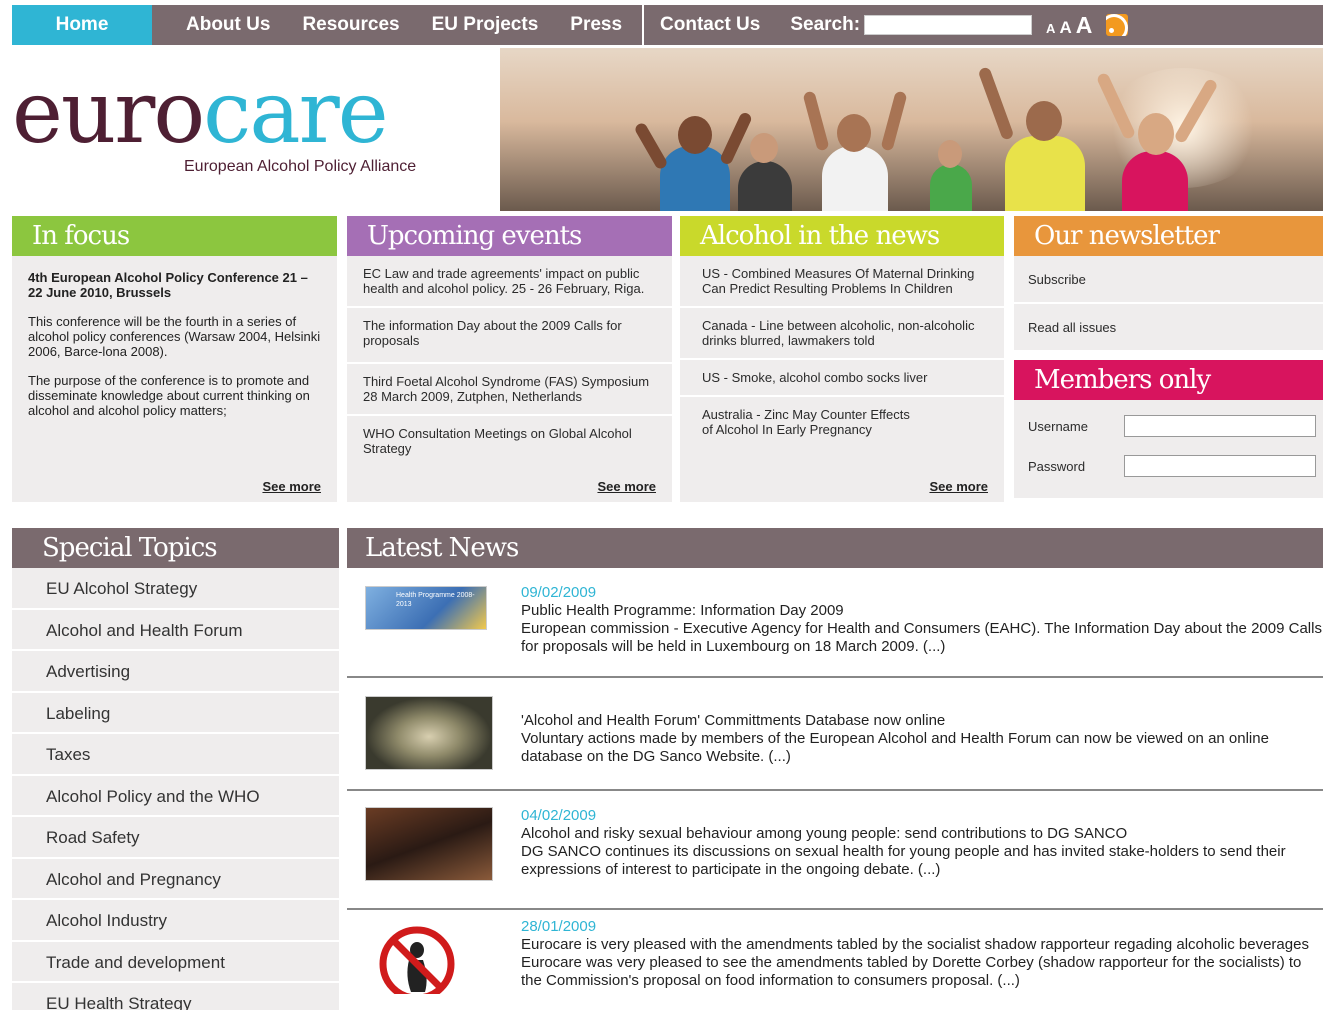  Describe the element at coordinates (1168, 280) in the screenshot. I see `newsletter-subscribe-link: Subscribe` at that location.